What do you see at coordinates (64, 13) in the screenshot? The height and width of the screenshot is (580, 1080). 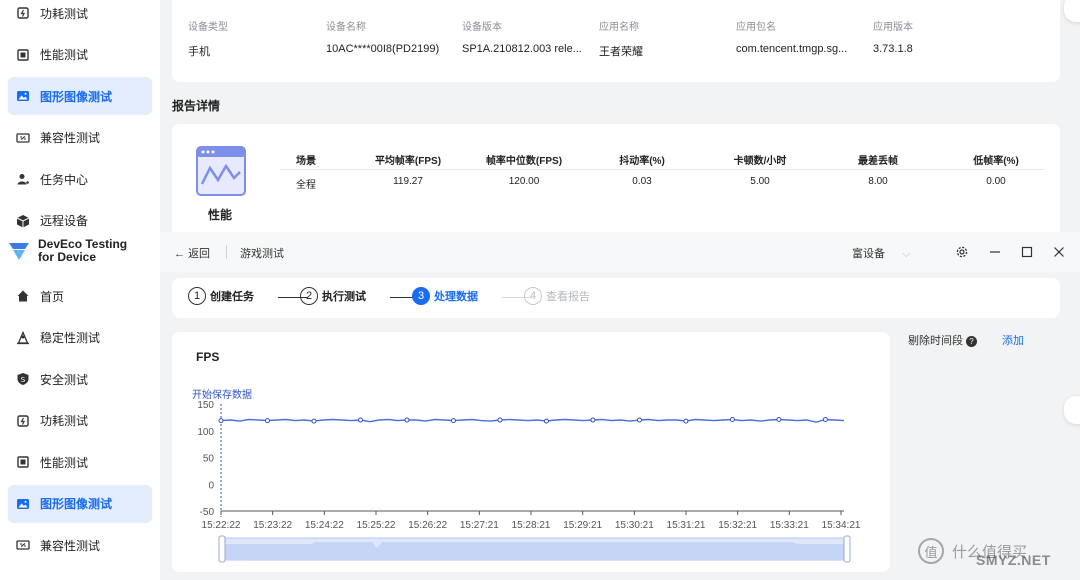 I see `sidebar-item-label: 功耗测试` at bounding box center [64, 13].